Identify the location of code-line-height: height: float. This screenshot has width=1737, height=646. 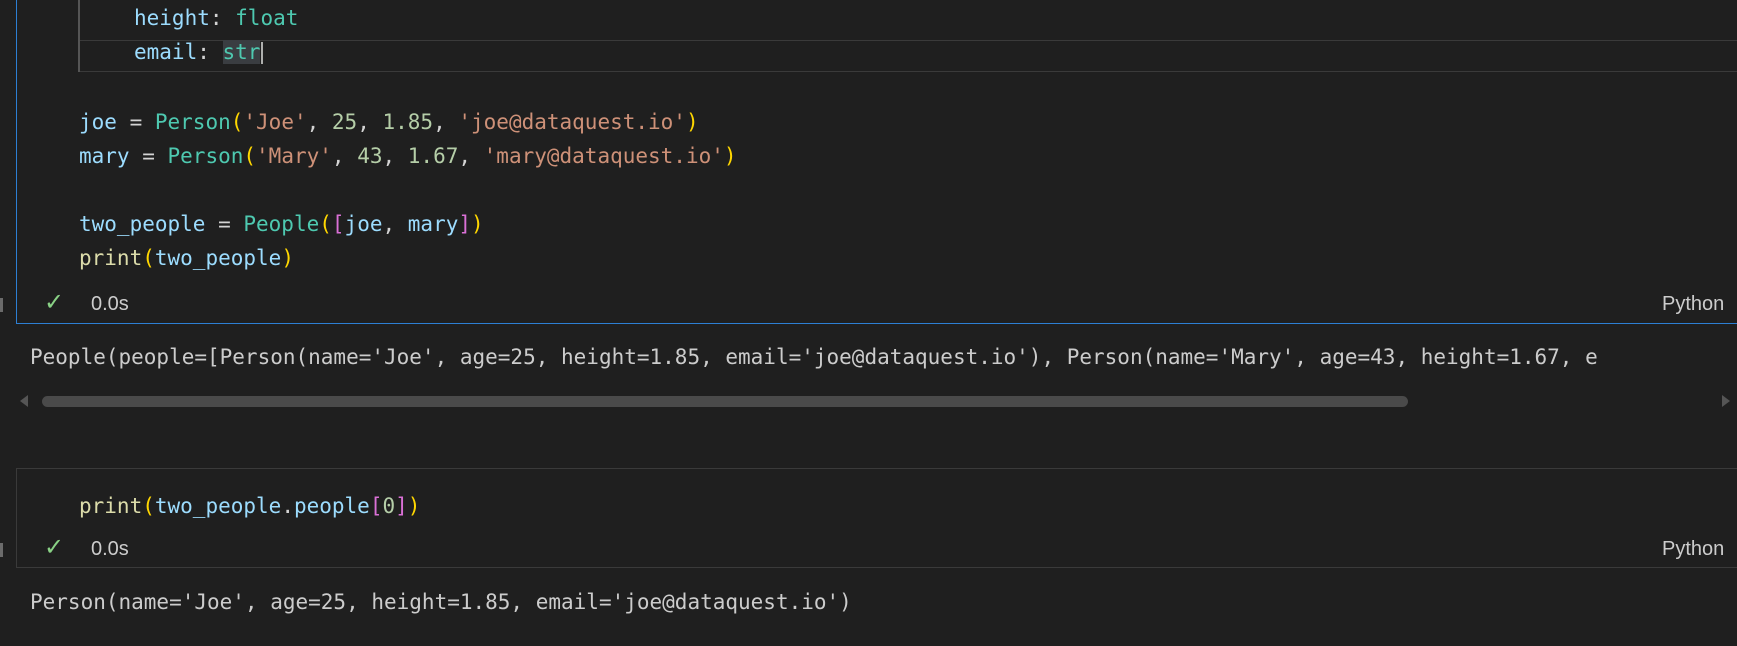
(216, 18).